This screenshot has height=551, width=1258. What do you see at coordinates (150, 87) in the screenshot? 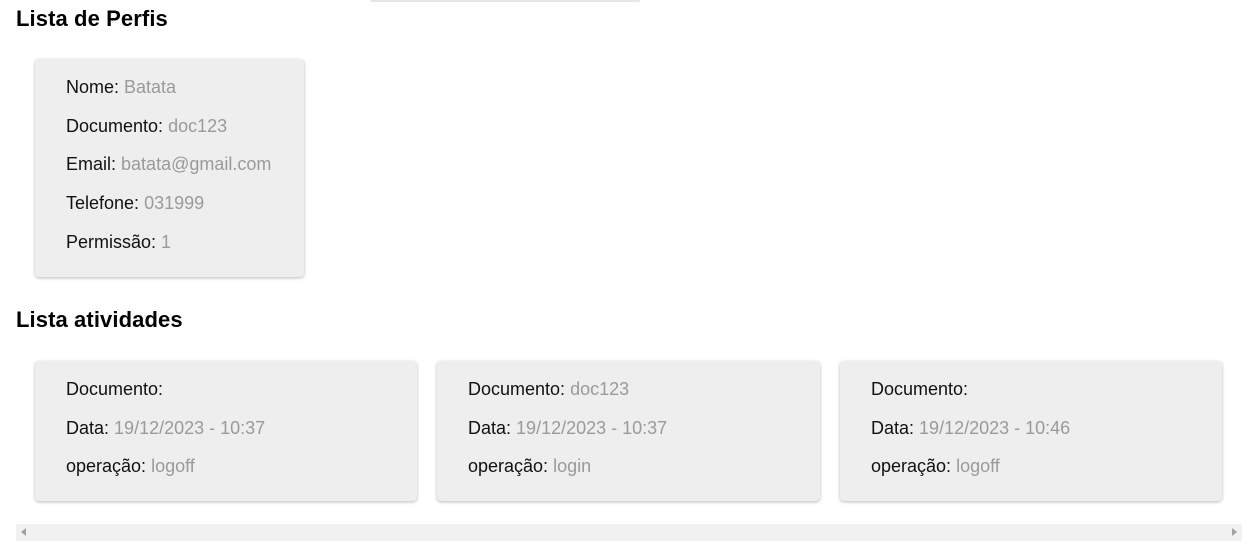
I see `profile-name-value: Batata` at bounding box center [150, 87].